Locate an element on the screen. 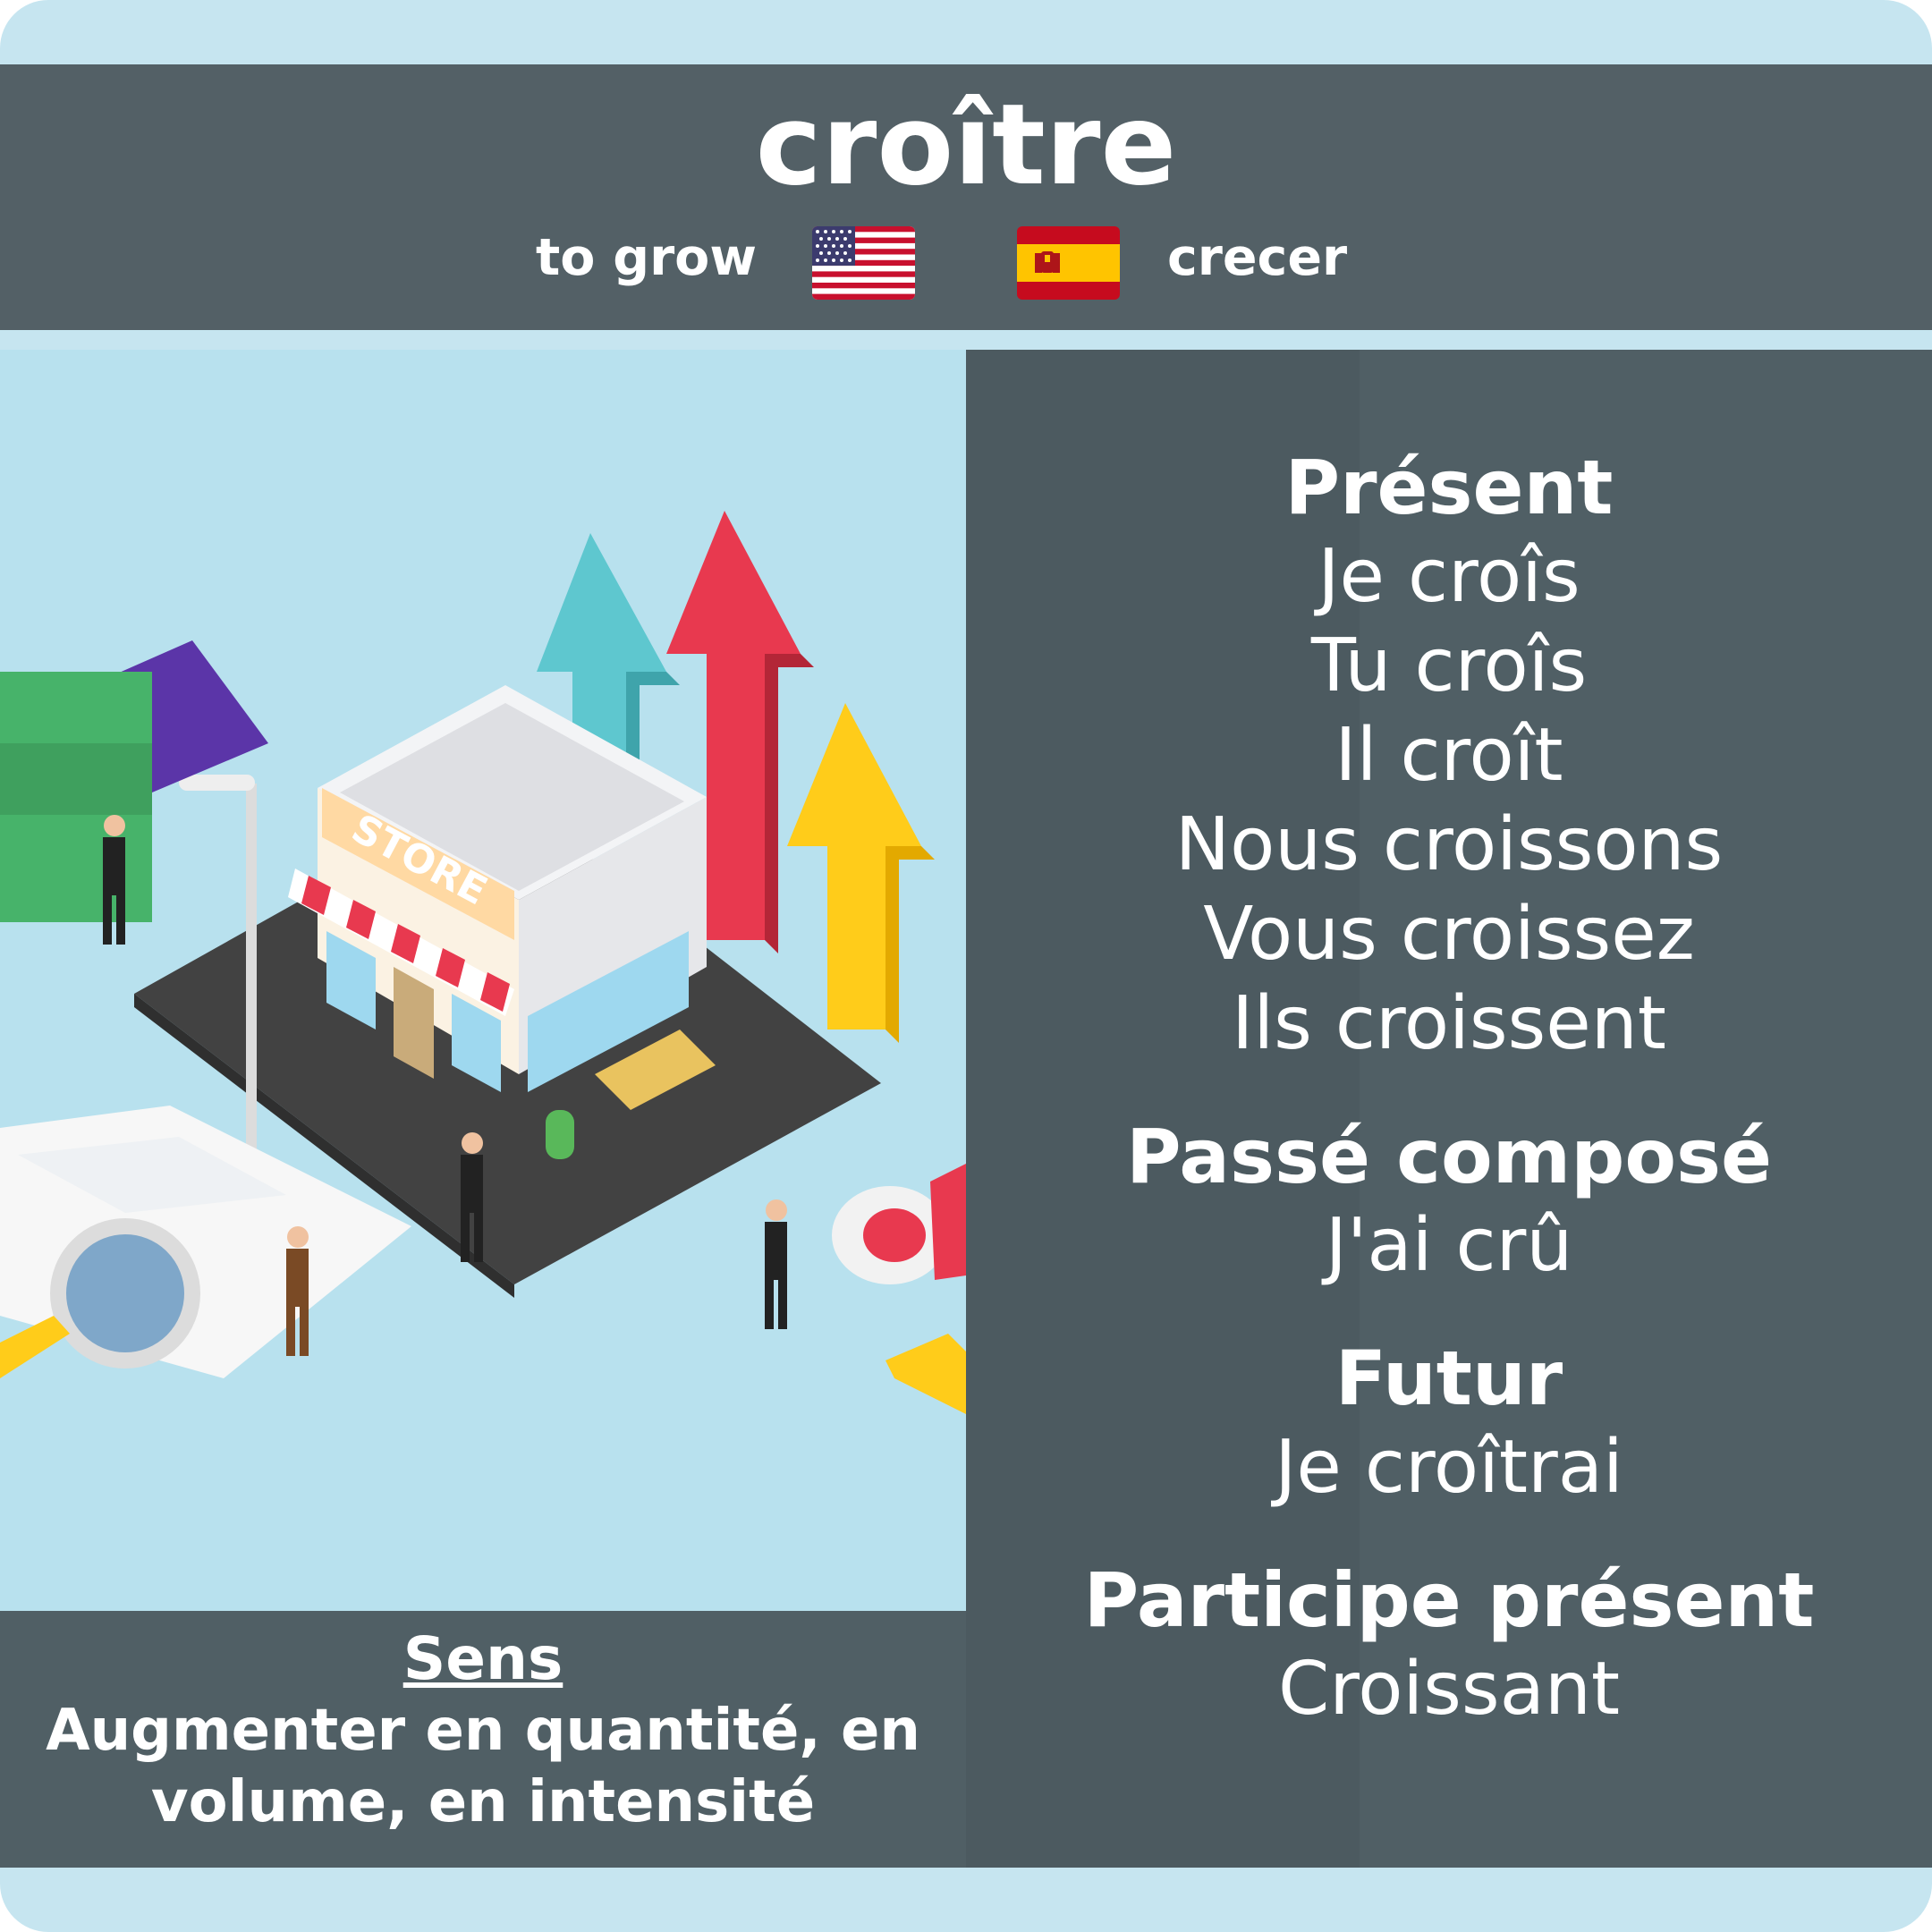 Image resolution: width=1932 pixels, height=1932 pixels. passe-compose-form: J'ai crû is located at coordinates (1449, 1245).